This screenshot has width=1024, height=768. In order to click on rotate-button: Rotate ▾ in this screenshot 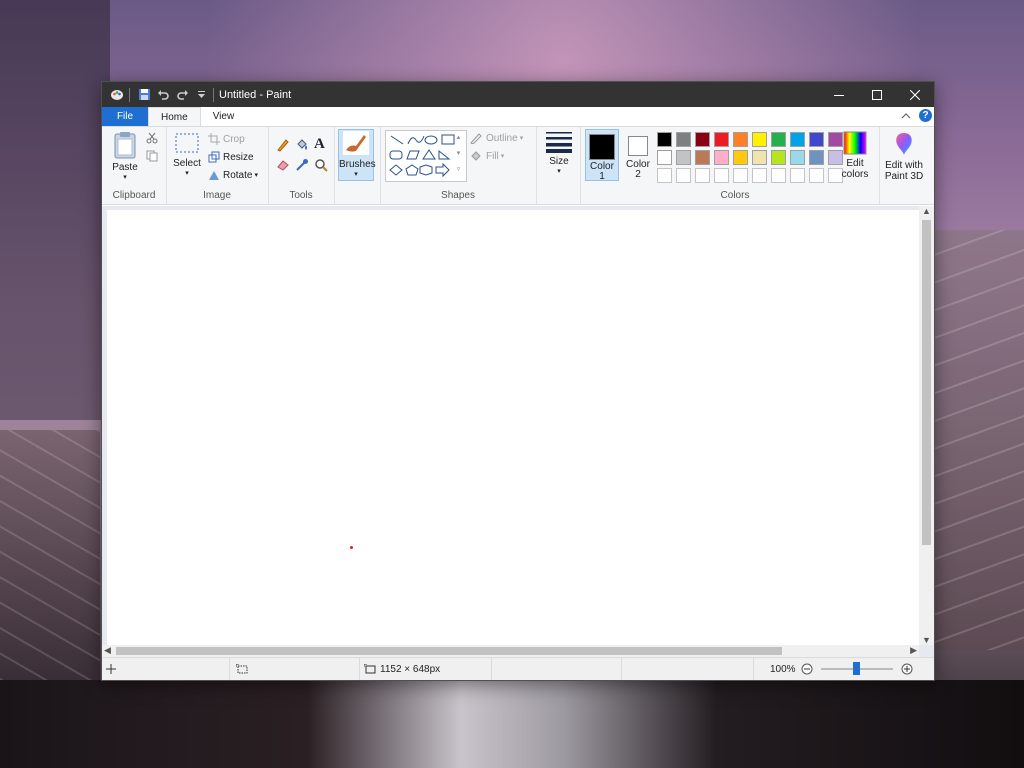, I will do `click(233, 175)`.